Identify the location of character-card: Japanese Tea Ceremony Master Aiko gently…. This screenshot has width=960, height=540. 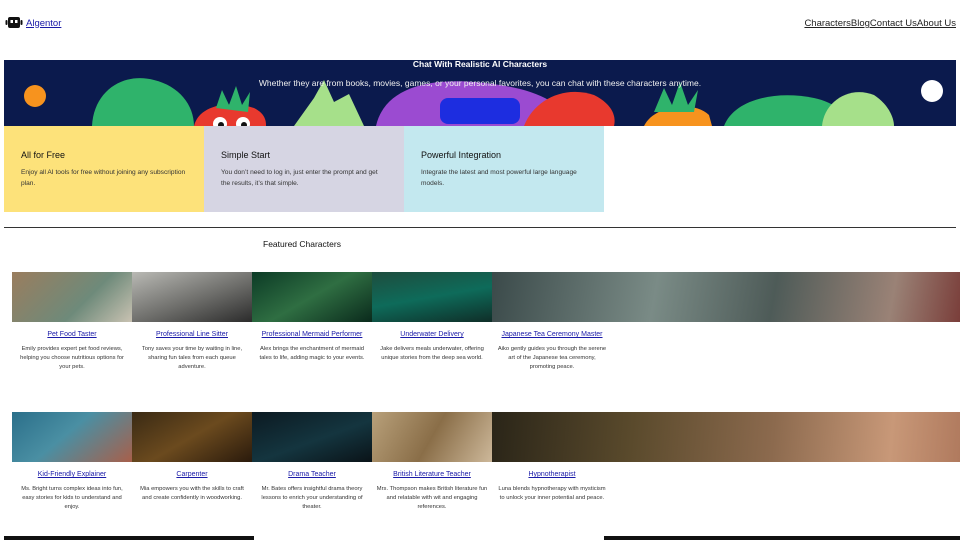
(552, 351).